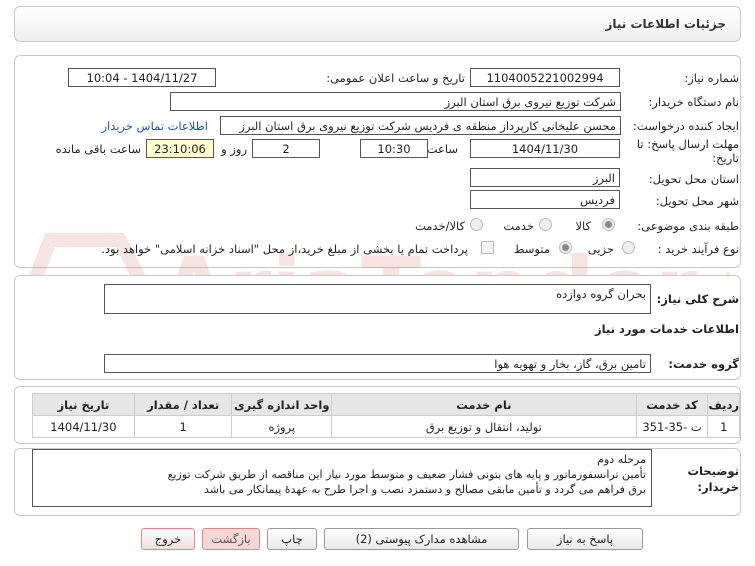  What do you see at coordinates (693, 102) in the screenshot?
I see `buyer-org-label: نام دستگاه خریدار:` at bounding box center [693, 102].